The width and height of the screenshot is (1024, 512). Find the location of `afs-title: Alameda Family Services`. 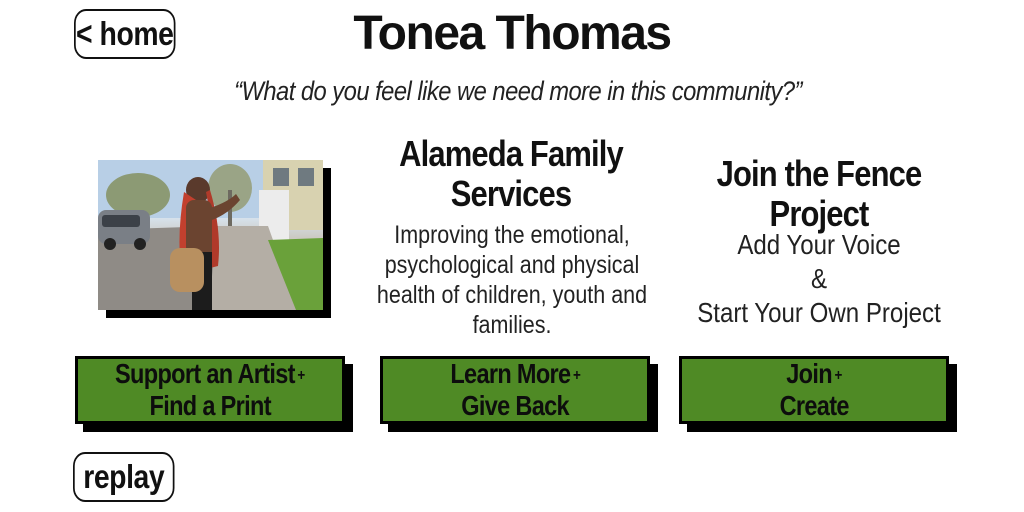

afs-title: Alameda Family Services is located at coordinates (511, 173).